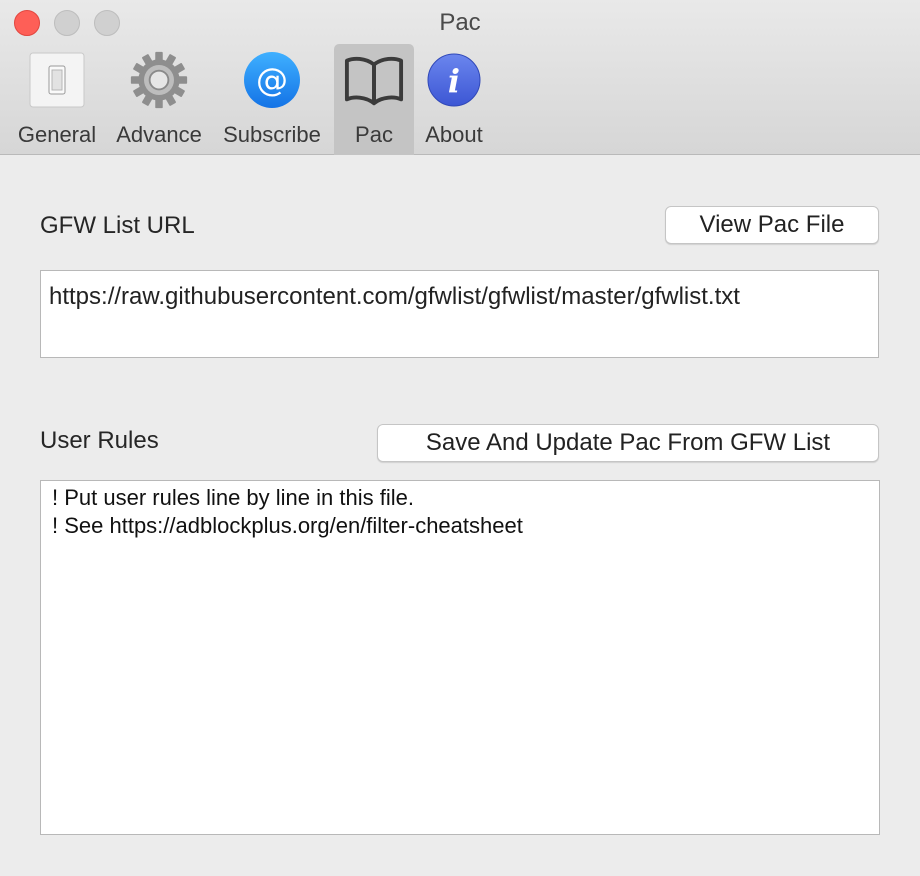  I want to click on tab-advance: Advance, so click(159, 99).